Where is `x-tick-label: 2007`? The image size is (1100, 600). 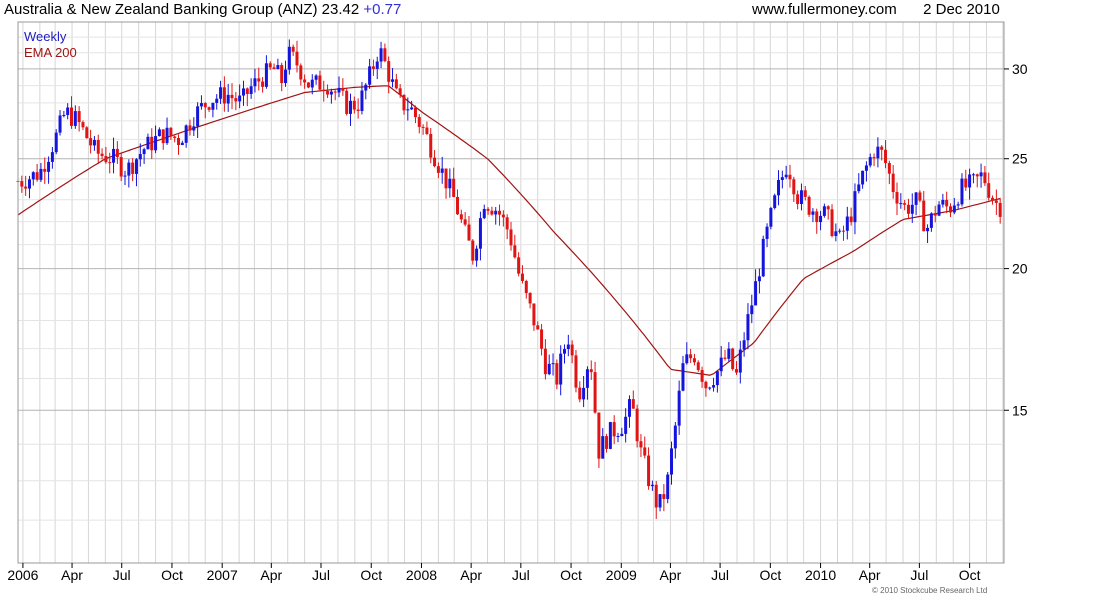
x-tick-label: 2007 is located at coordinates (222, 575).